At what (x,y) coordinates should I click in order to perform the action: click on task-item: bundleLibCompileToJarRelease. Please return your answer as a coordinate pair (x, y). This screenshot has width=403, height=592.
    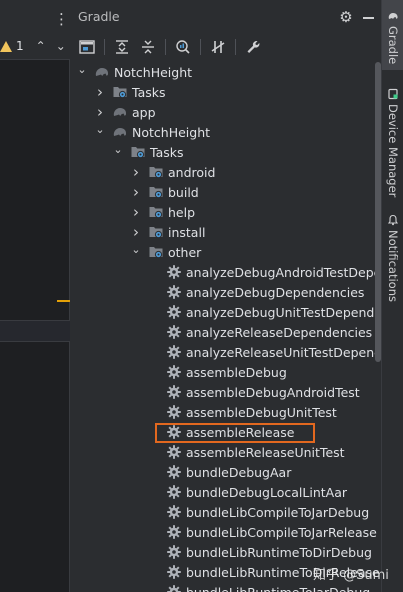
    Looking at the image, I should click on (225, 532).